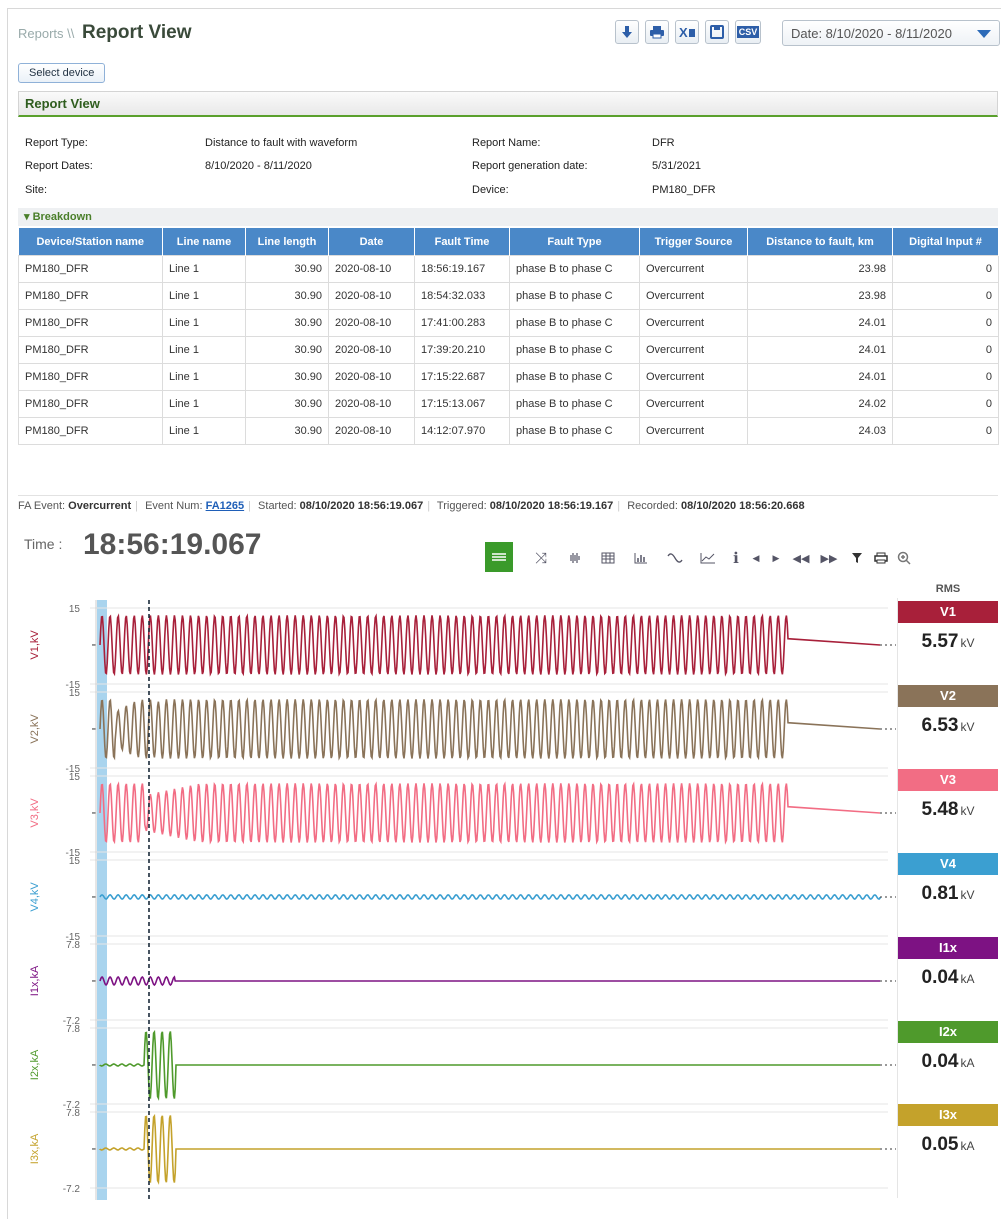  Describe the element at coordinates (499, 557) in the screenshot. I see `waveform-view-icon` at that location.